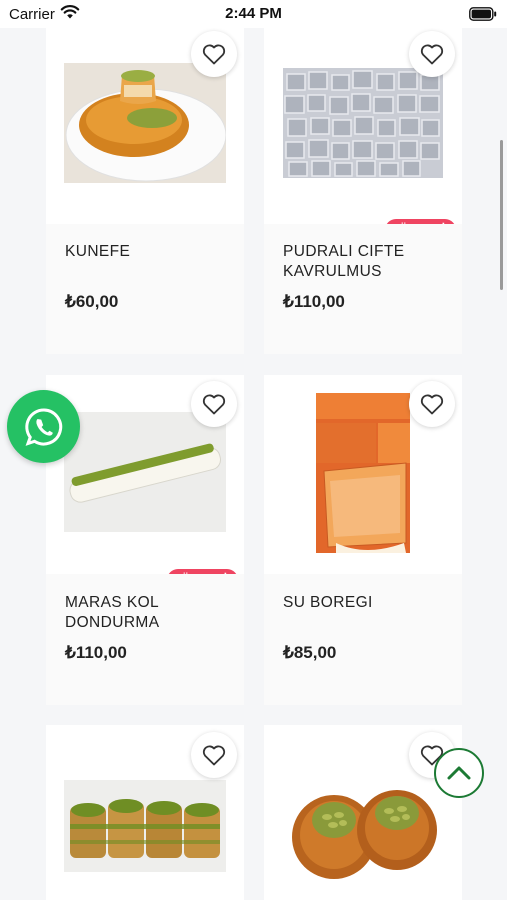 The height and width of the screenshot is (900, 507). I want to click on product-card: KUNEFE ₺60,00, so click(145, 191).